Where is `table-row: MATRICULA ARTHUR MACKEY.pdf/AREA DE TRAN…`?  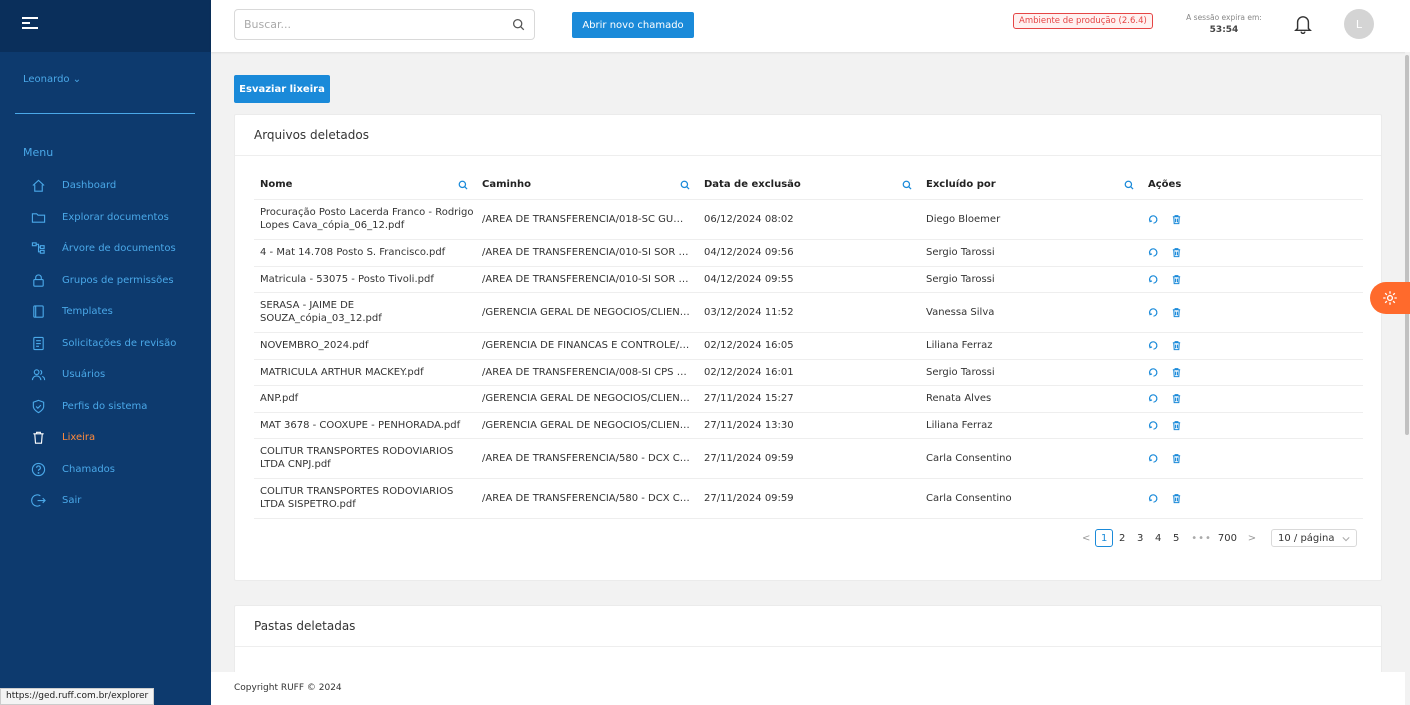
table-row: MATRICULA ARTHUR MACKEY.pdf/AREA DE TRAN… is located at coordinates (808, 372).